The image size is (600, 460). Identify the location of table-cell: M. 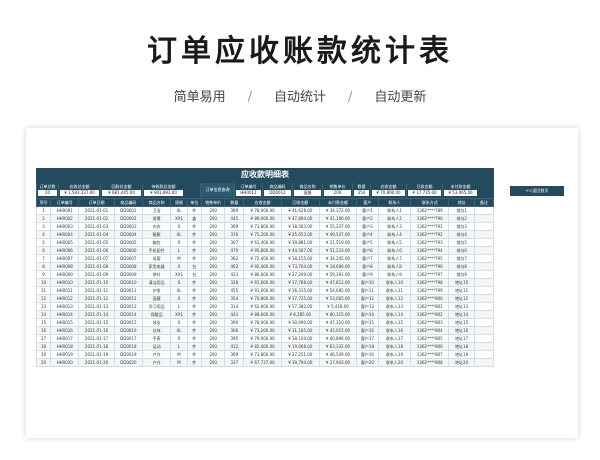
(179, 354).